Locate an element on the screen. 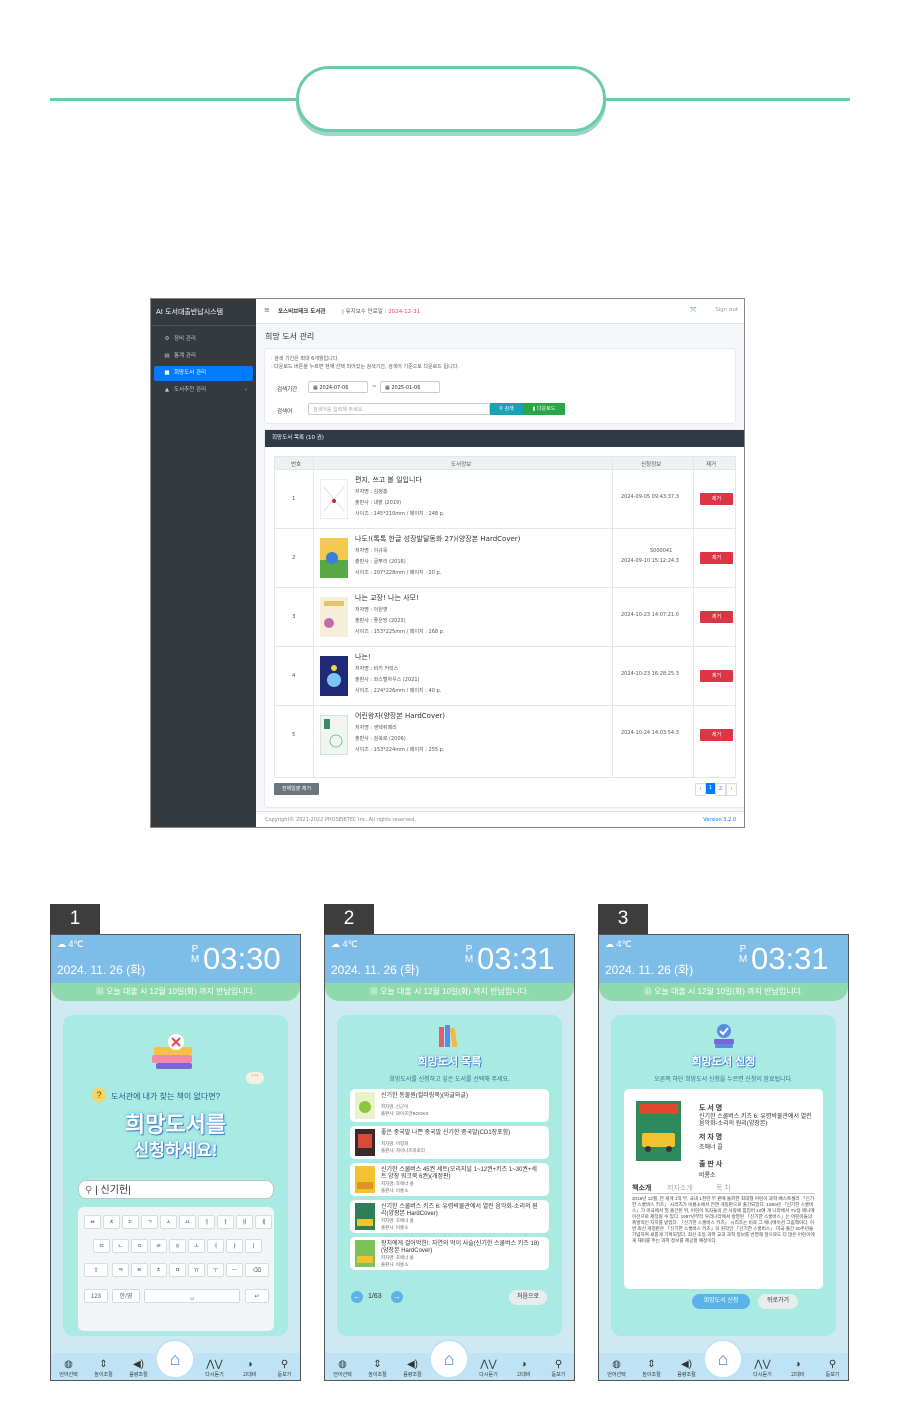  keyboard-key: ㅍ is located at coordinates (177, 1270).